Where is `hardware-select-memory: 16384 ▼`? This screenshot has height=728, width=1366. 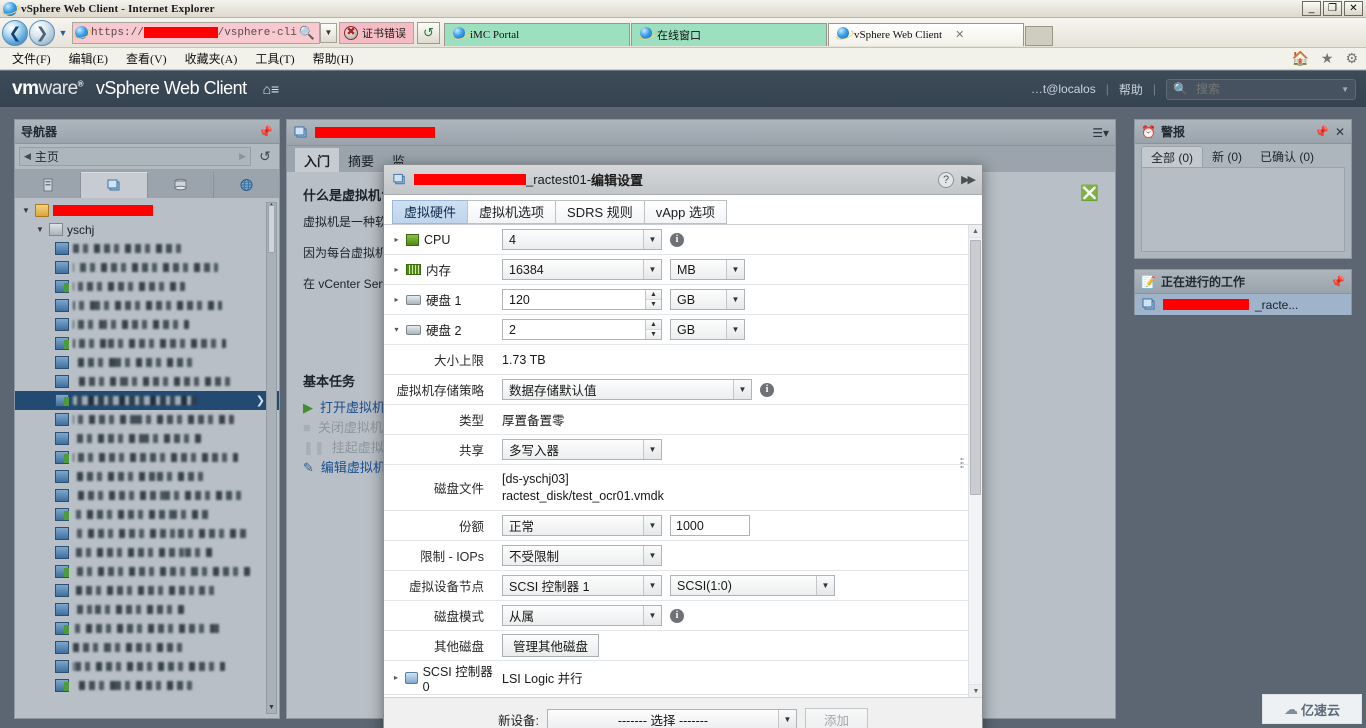
hardware-select-memory: 16384 ▼ is located at coordinates (582, 269).